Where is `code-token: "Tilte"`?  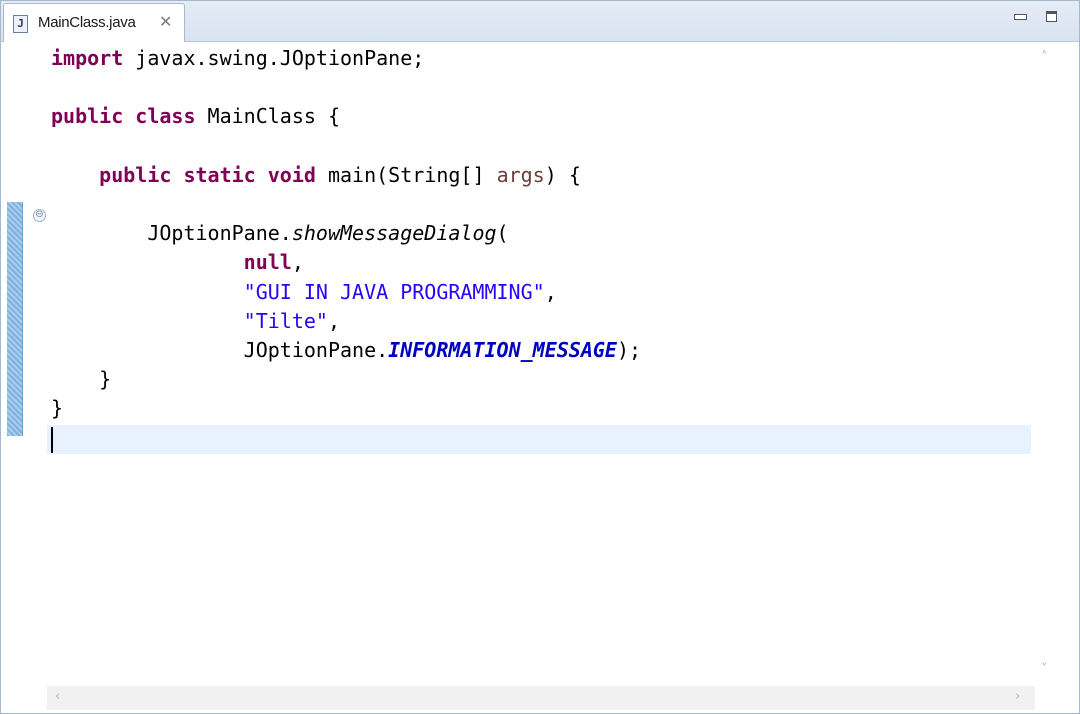 code-token: "Tilte" is located at coordinates (285, 320).